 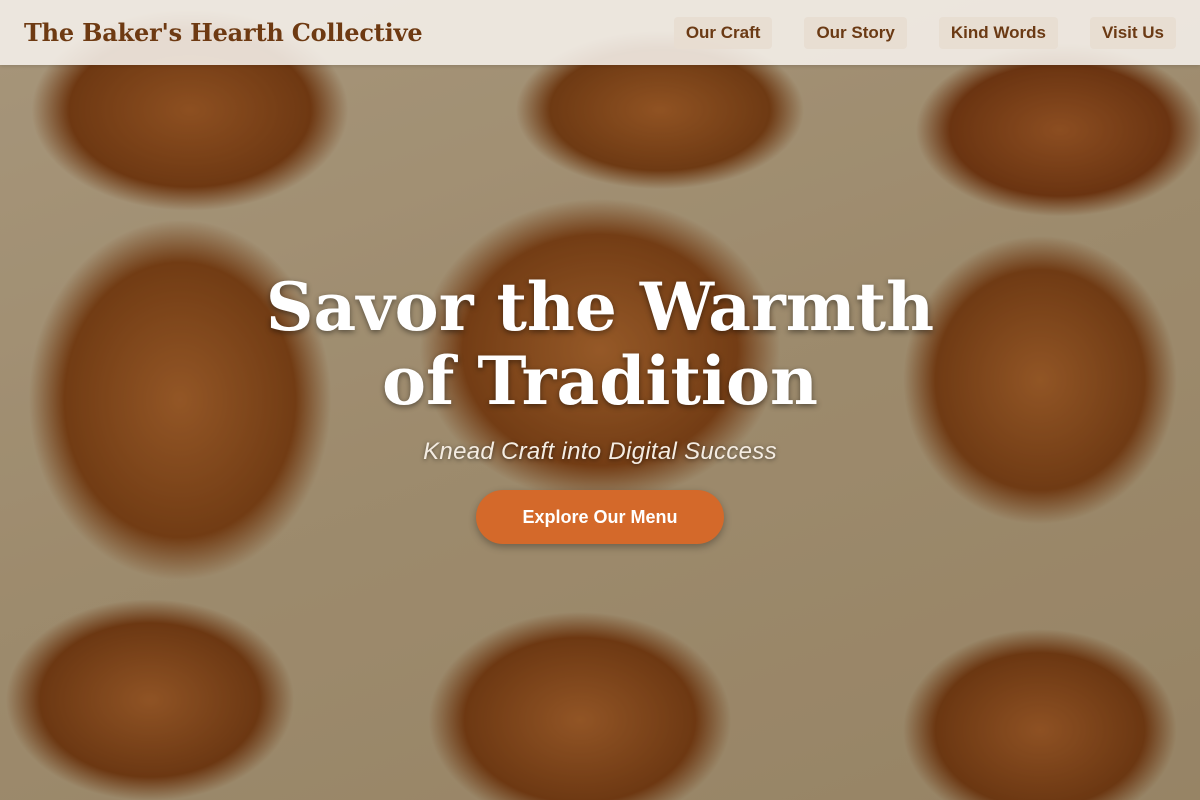 I want to click on nav-link-our-story: Our Story, so click(x=855, y=32).